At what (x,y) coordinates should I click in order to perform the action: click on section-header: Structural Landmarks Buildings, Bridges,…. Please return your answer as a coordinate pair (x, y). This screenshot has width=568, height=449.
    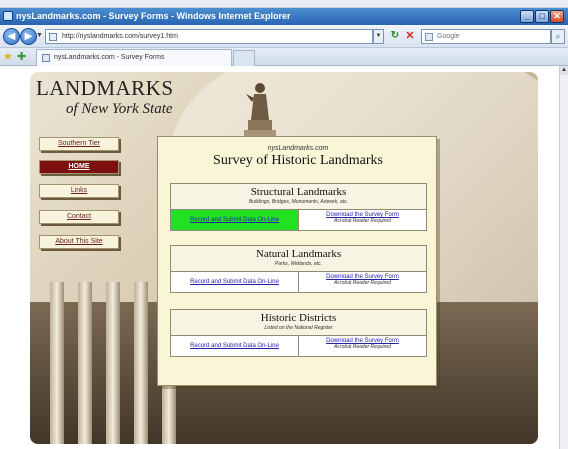
    Looking at the image, I should click on (298, 197).